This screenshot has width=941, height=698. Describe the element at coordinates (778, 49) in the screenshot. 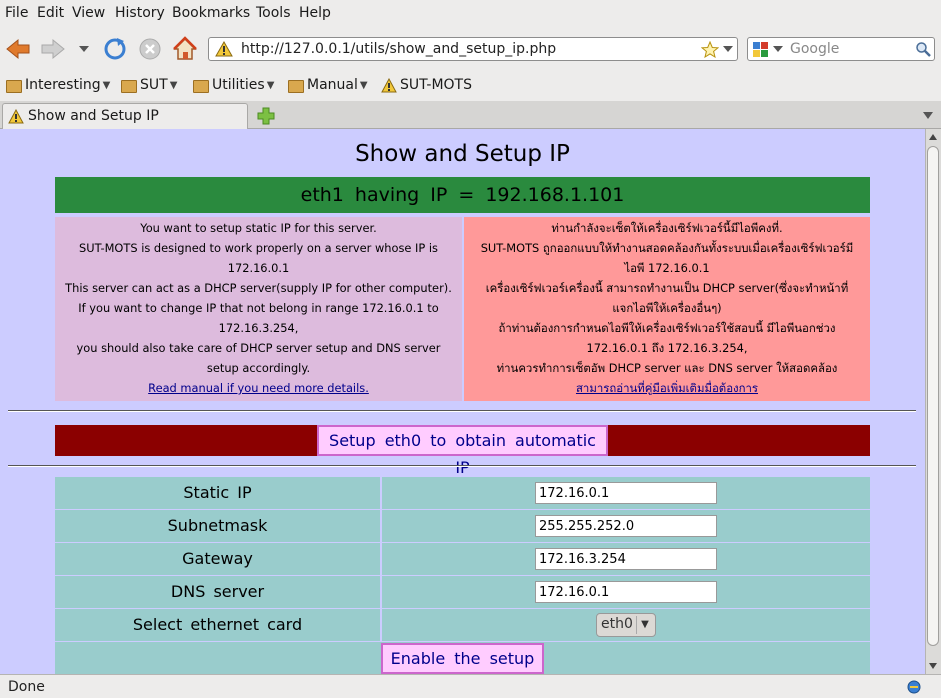

I see `search-engine-dropdown-icon` at that location.